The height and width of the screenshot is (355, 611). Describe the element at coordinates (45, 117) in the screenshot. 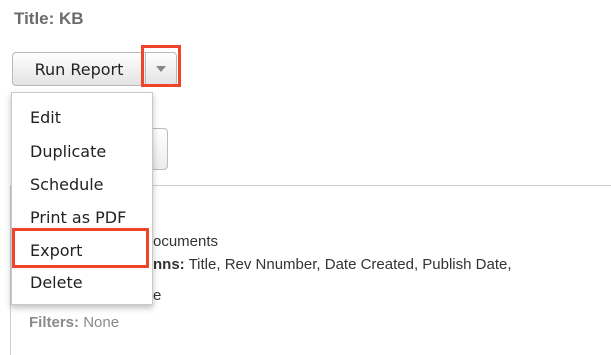

I see `menu-item-edit: Edit` at that location.